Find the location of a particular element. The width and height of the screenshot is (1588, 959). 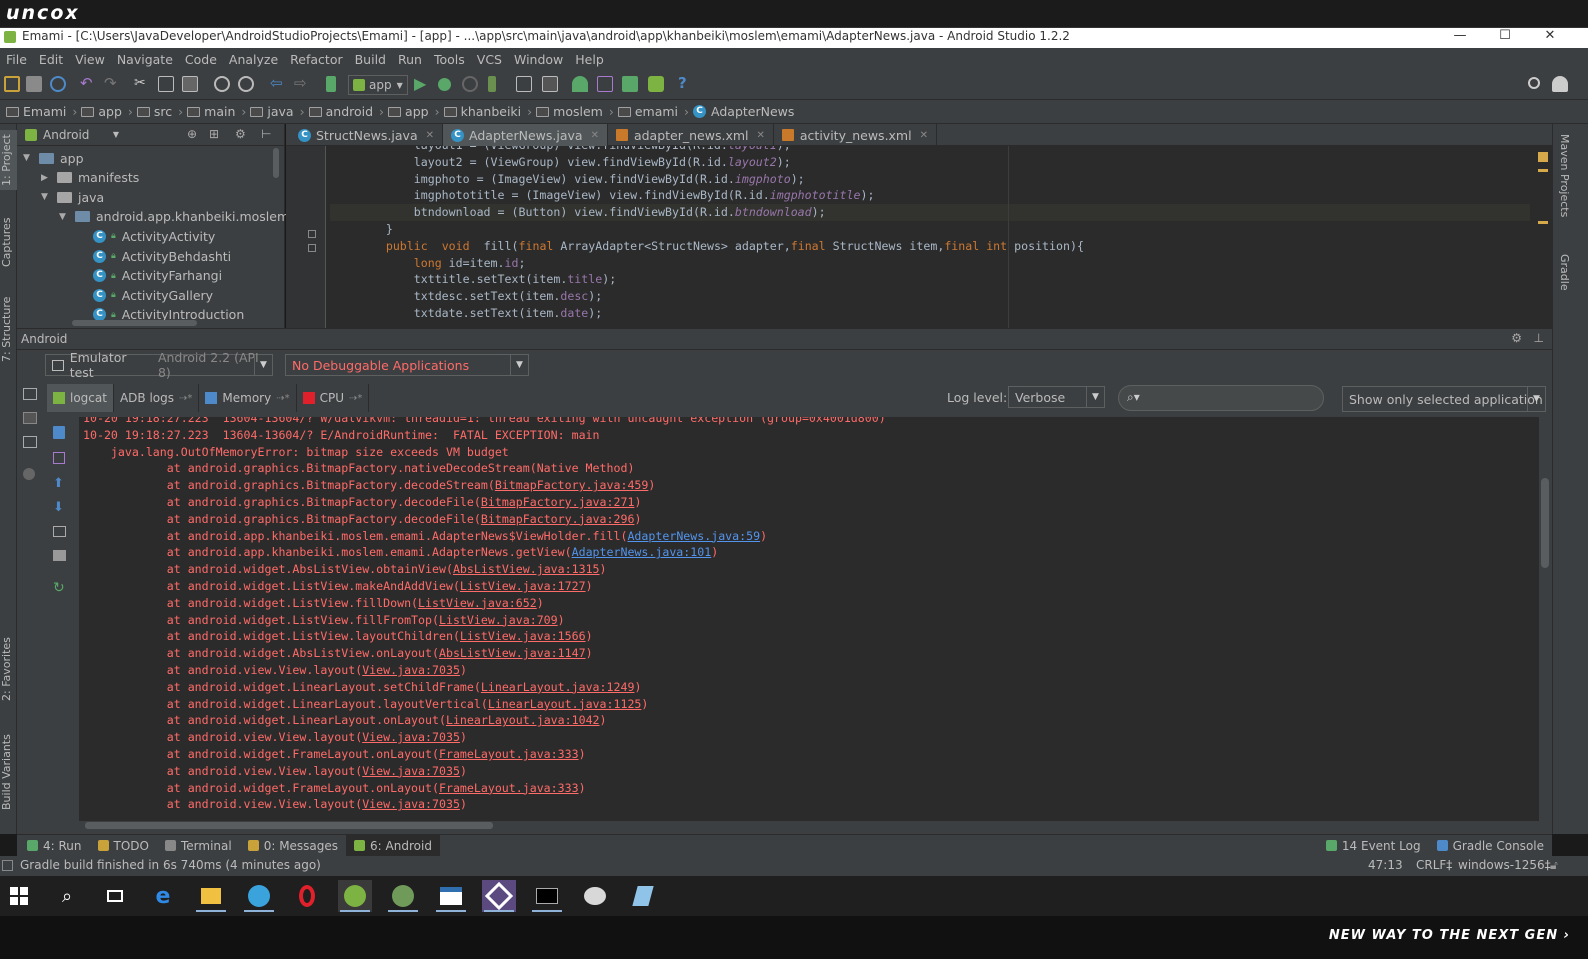

vertical-scrollbar is located at coordinates (276, 163).